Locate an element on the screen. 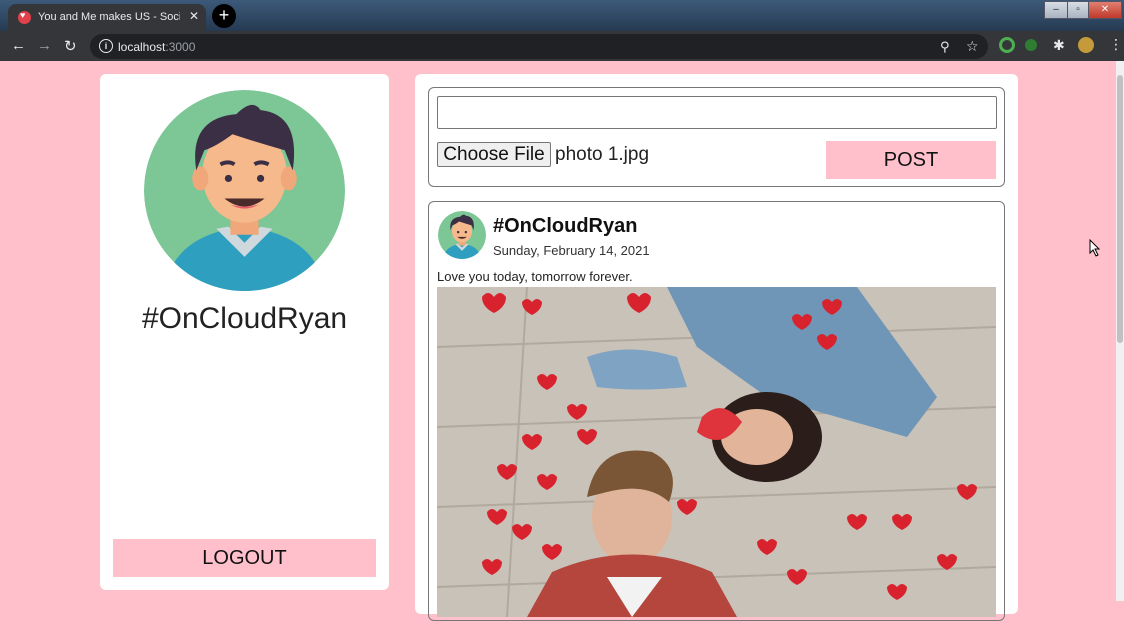  tab-title: You and Me makes US - Social Network is located at coordinates (109, 17).